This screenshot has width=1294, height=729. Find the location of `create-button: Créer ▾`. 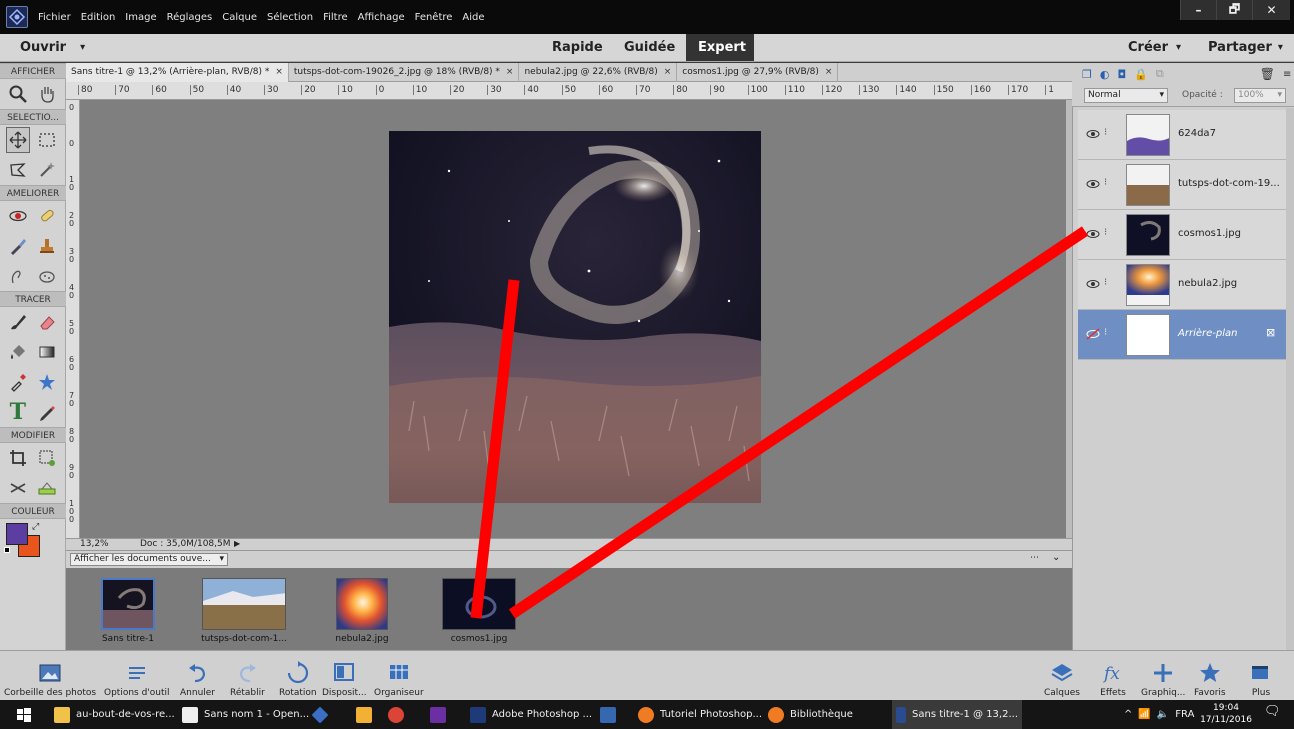

create-button: Créer ▾ is located at coordinates (1154, 47).